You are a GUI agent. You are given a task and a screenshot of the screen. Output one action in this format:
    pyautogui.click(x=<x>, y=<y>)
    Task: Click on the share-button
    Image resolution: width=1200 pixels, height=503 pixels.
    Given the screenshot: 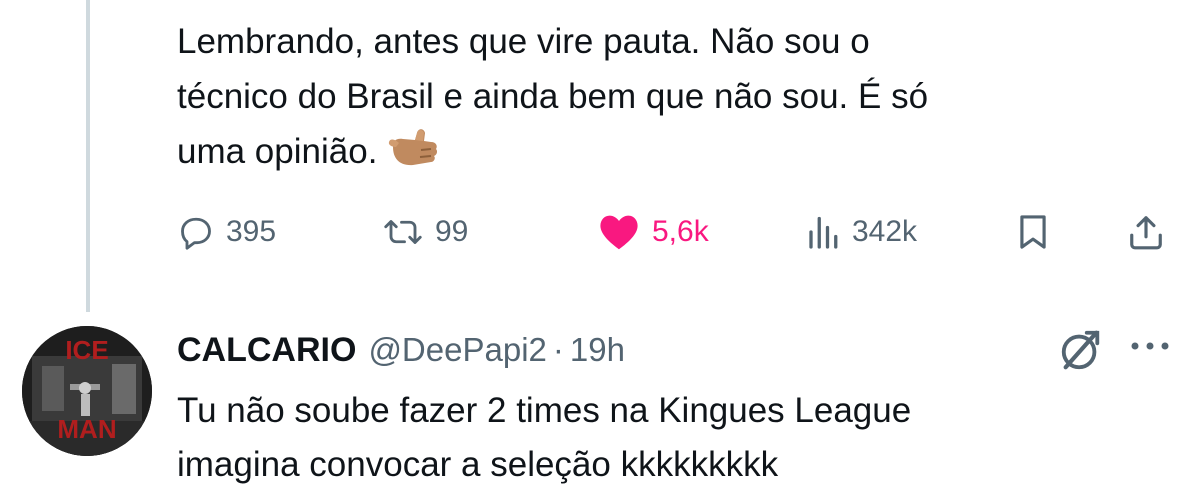 What is the action you would take?
    pyautogui.click(x=1146, y=232)
    